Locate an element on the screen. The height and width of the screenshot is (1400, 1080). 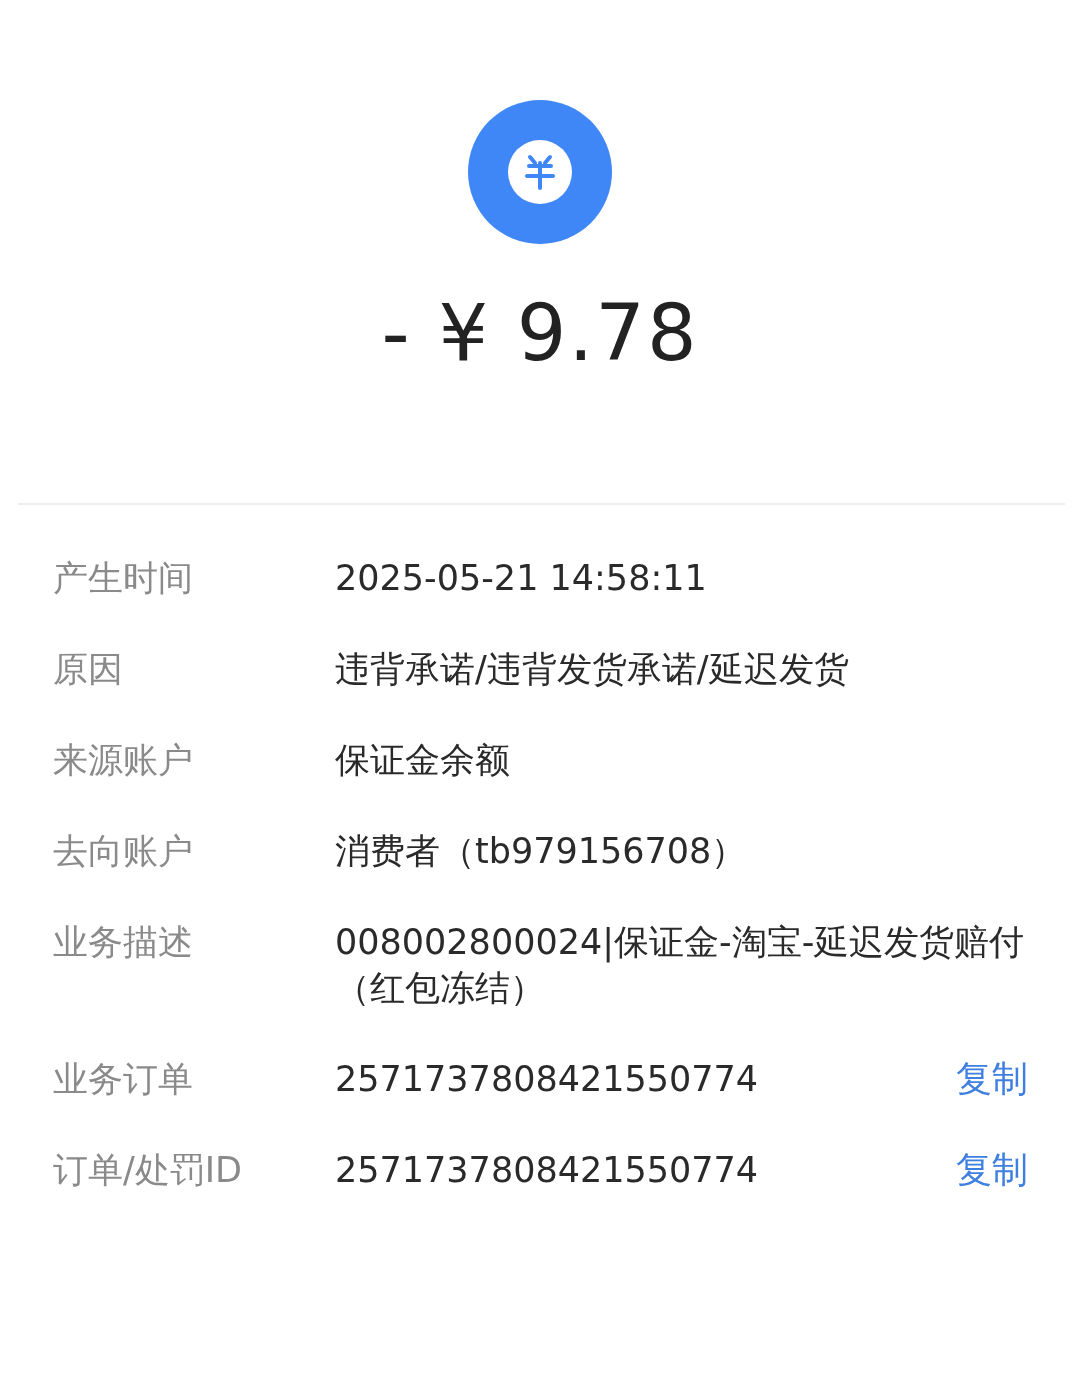
detail-label: 原因 is located at coordinates (88, 669).